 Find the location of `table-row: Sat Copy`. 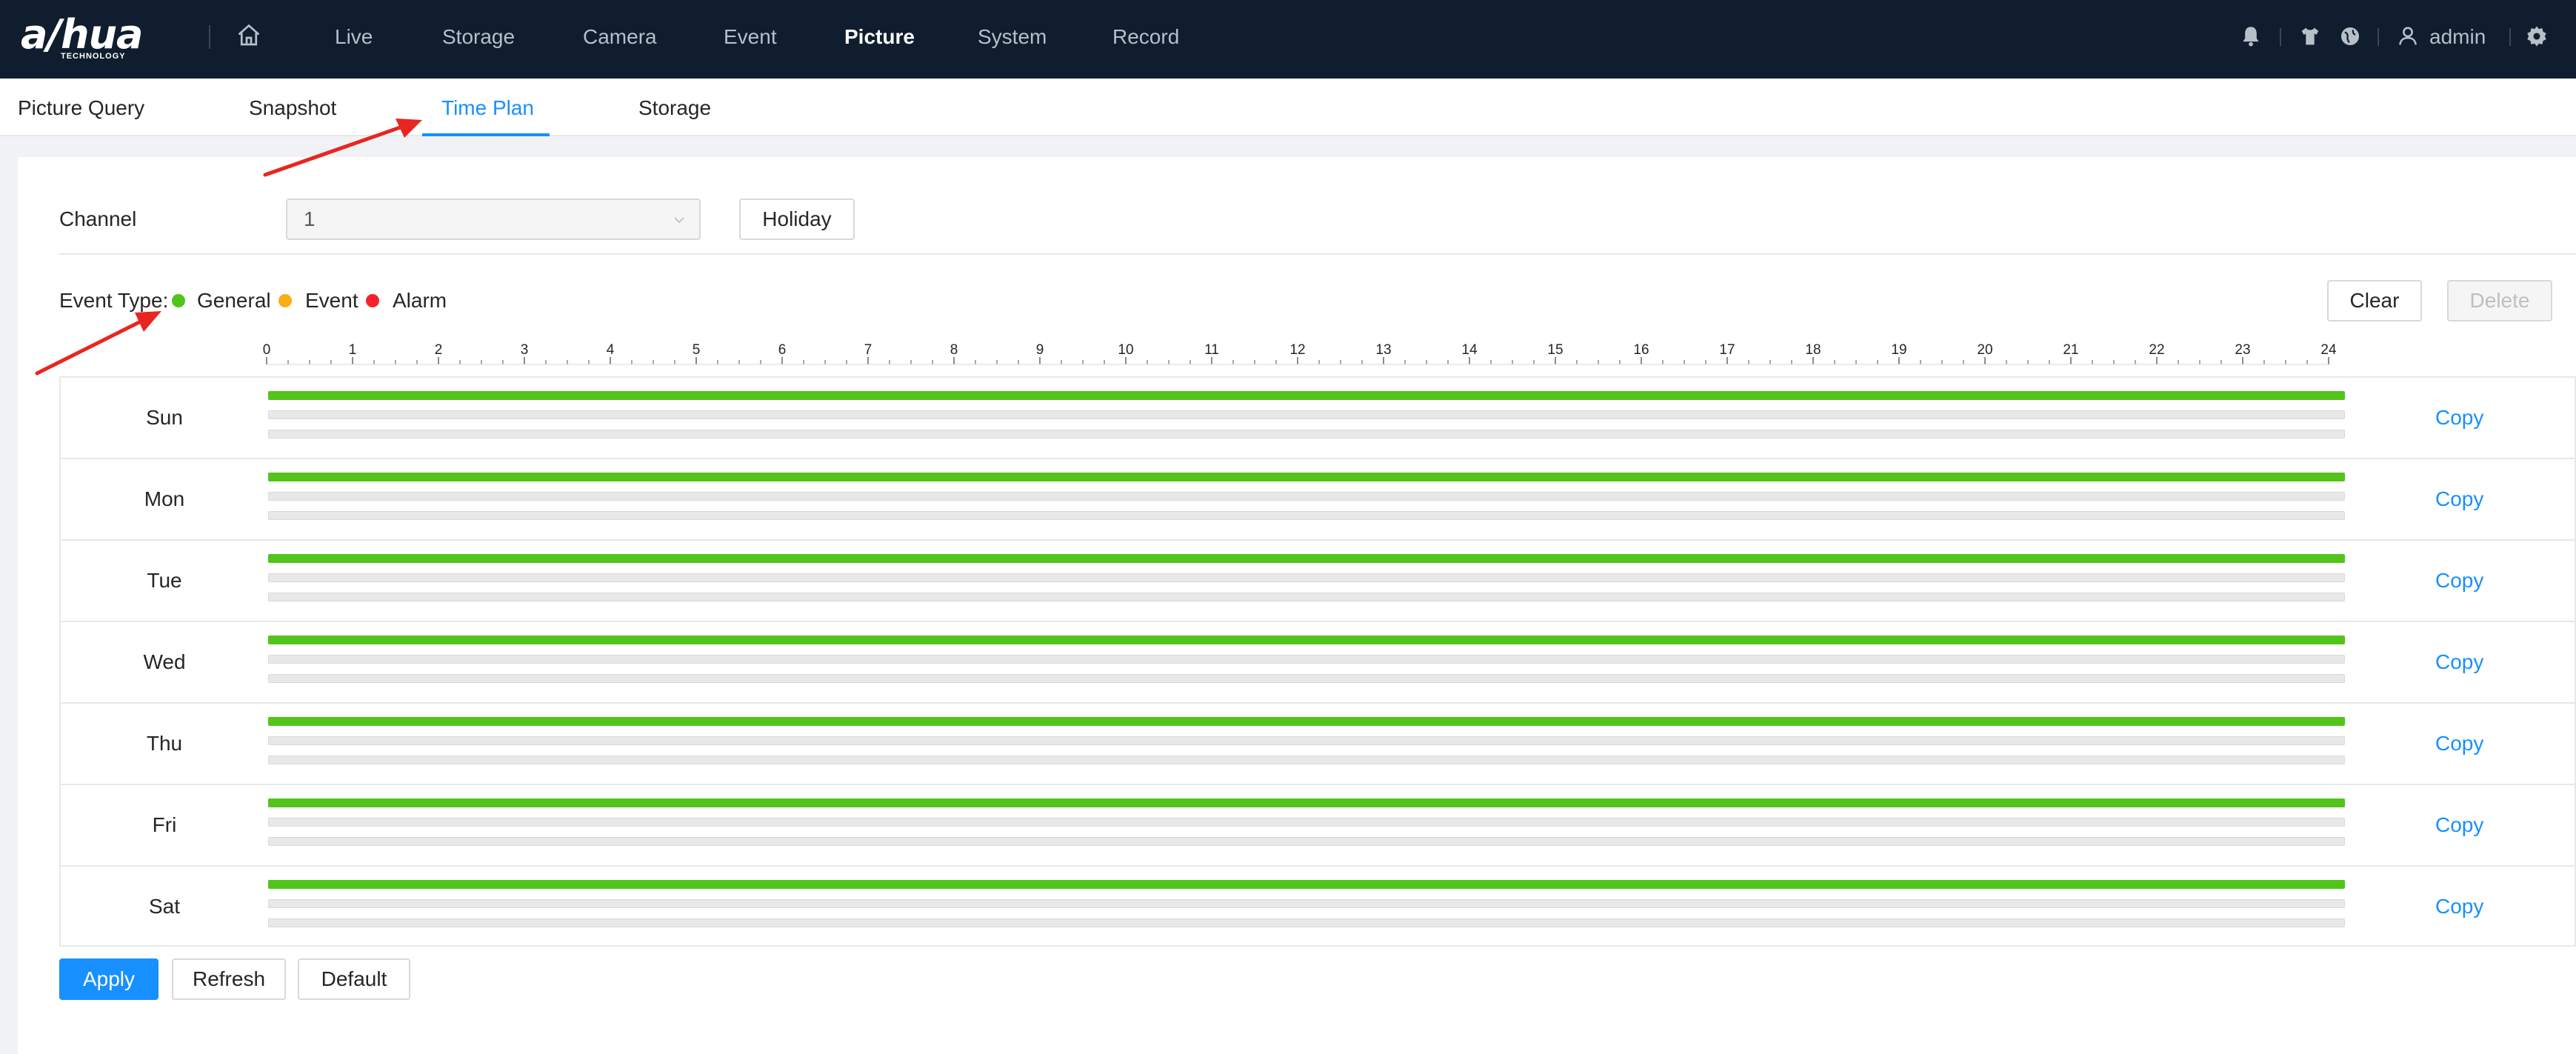

table-row: Sat Copy is located at coordinates (1318, 908).